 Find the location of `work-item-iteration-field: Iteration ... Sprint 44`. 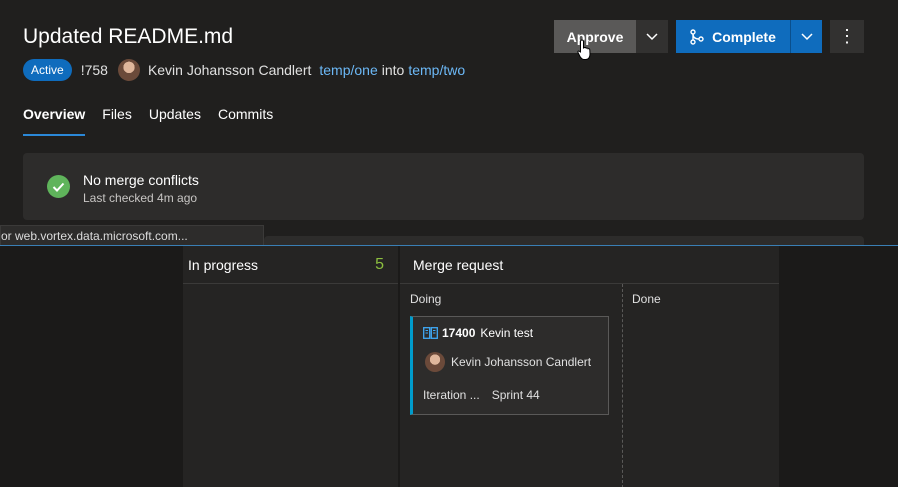

work-item-iteration-field: Iteration ... Sprint 44 is located at coordinates (481, 395).